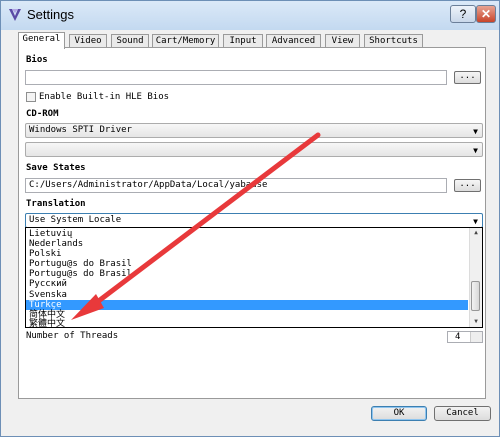 This screenshot has width=500, height=437. Describe the element at coordinates (247, 323) in the screenshot. I see `list-item: 繁體中文` at that location.